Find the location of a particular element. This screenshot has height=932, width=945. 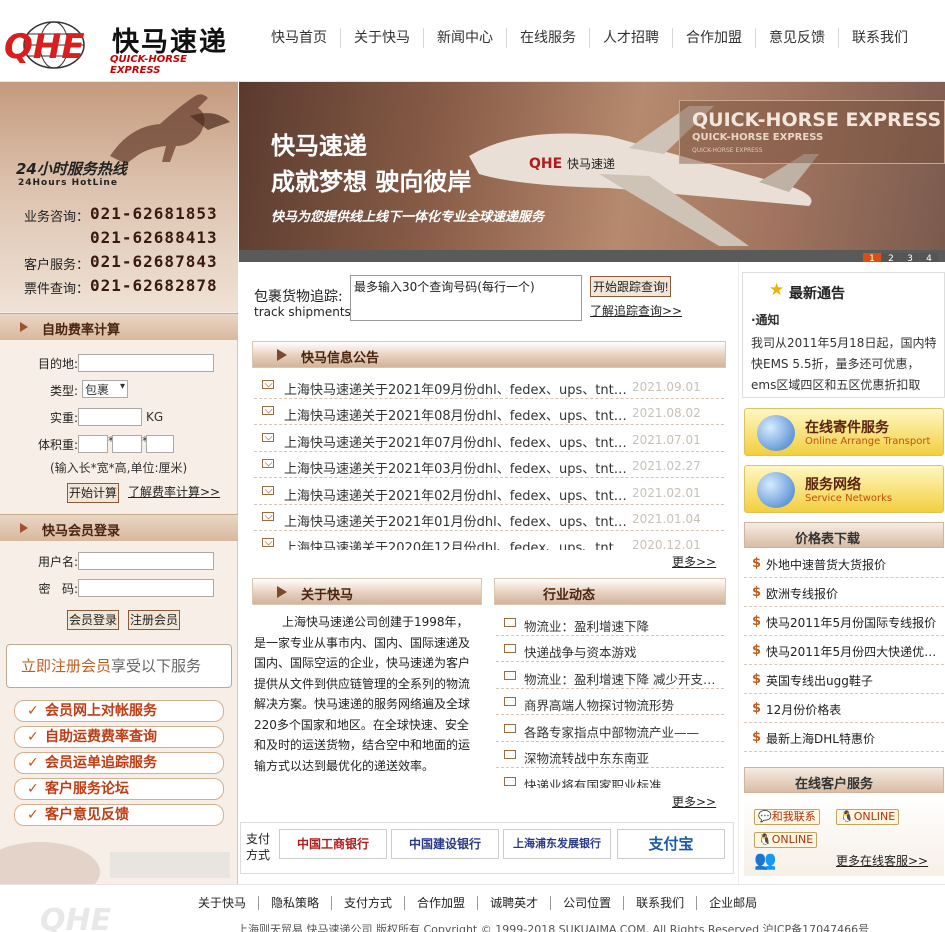

industry-item: 商界高端人物探讨物流形势 is located at coordinates (610, 702).